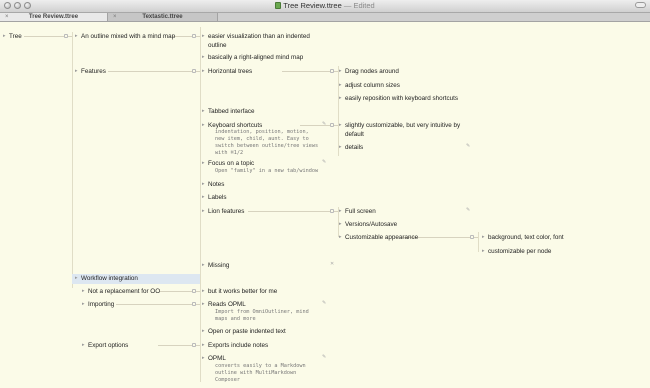 This screenshot has height=388, width=650. What do you see at coordinates (215, 265) in the screenshot?
I see `tree-node: ▸ Missing` at bounding box center [215, 265].